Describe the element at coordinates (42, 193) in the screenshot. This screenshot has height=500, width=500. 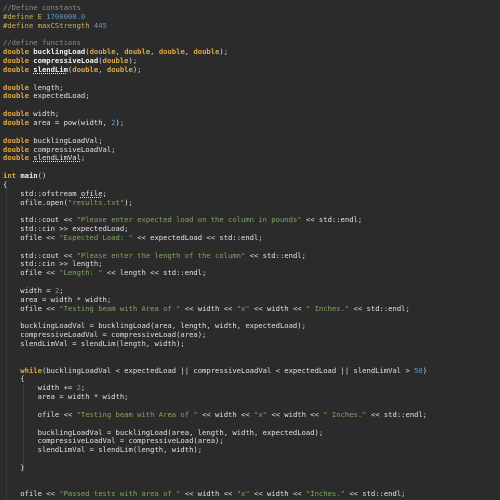
I see `code-token-plain: std::ofstream` at that location.